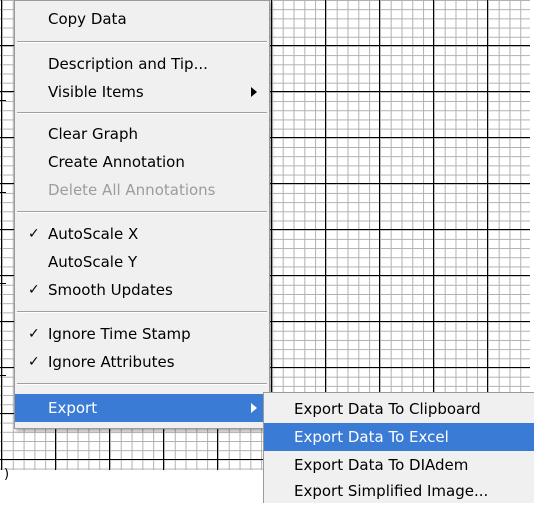 The height and width of the screenshot is (505, 547). What do you see at coordinates (142, 234) in the screenshot?
I see `menu-item-autoscale-x: ✓ AutoScale X` at bounding box center [142, 234].